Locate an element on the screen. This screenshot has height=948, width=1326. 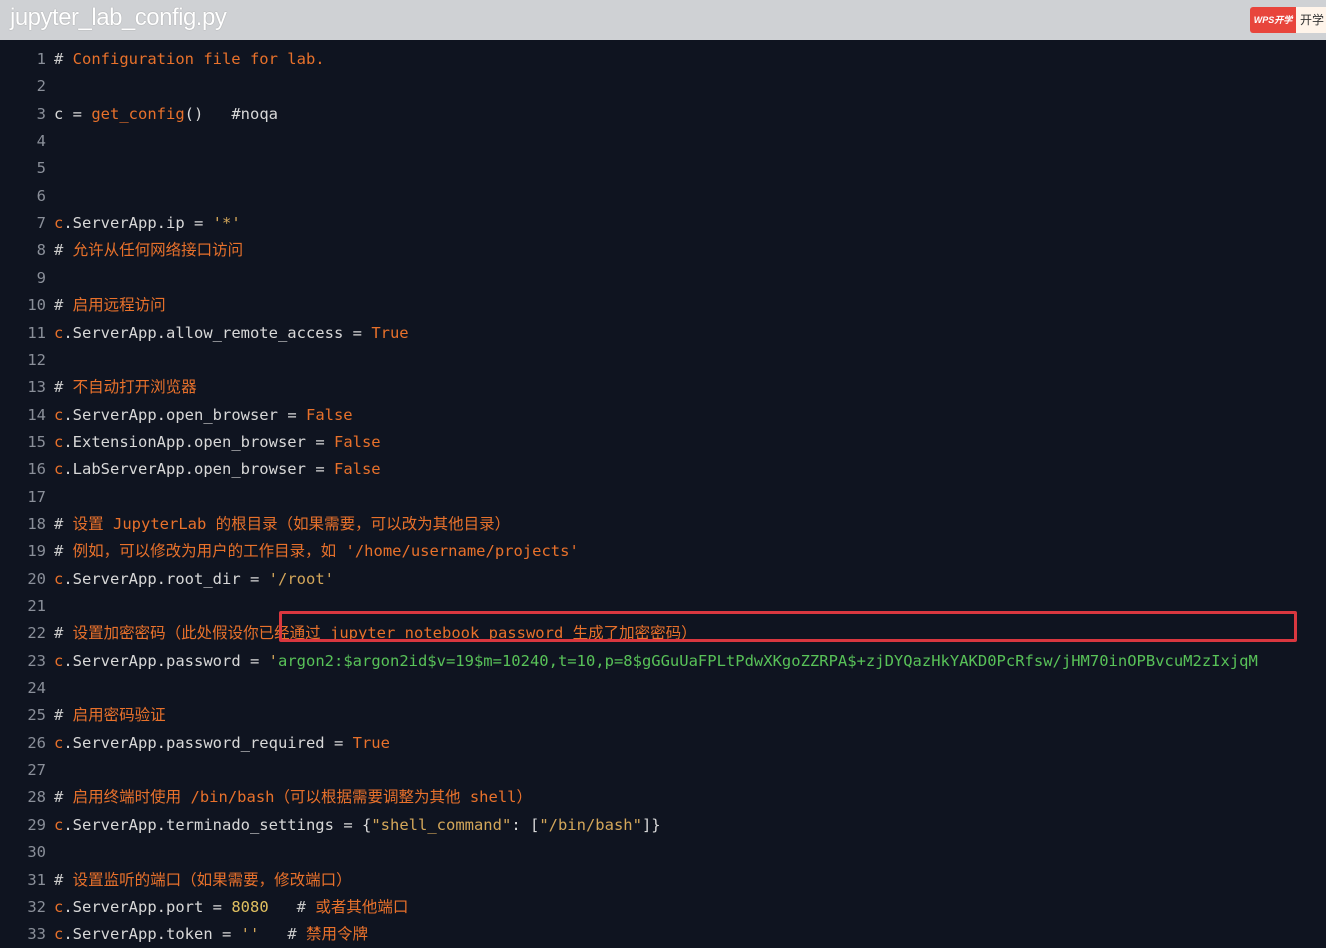
code-token: "/bin/bash" is located at coordinates (590, 824).